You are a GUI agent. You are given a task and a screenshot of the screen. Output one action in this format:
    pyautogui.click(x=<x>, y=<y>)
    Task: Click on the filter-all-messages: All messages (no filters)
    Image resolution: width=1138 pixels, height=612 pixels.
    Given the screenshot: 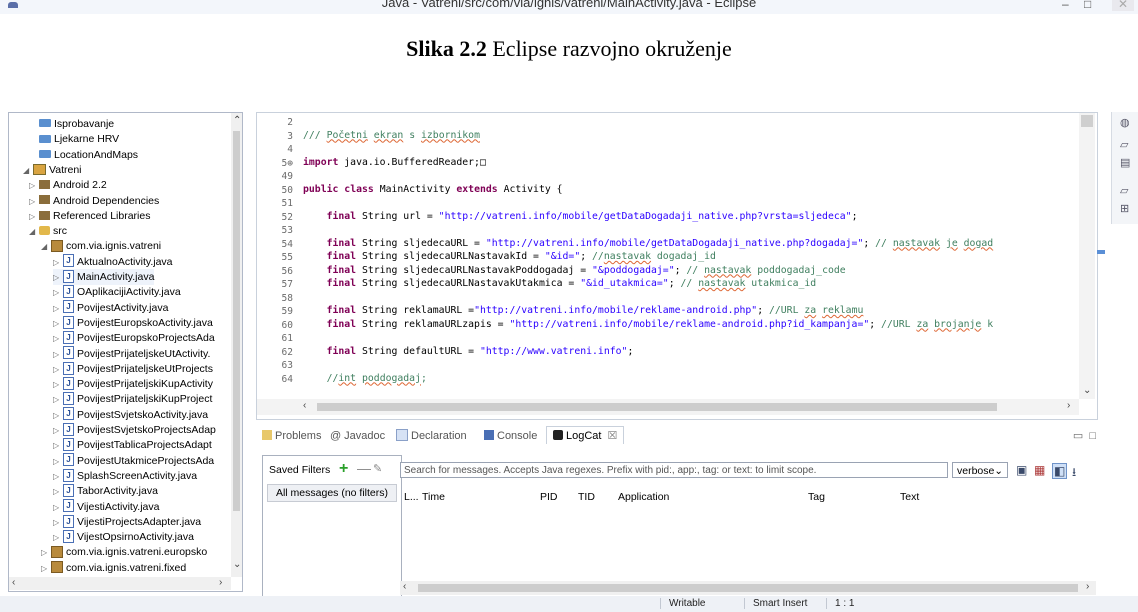 What is the action you would take?
    pyautogui.click(x=332, y=493)
    